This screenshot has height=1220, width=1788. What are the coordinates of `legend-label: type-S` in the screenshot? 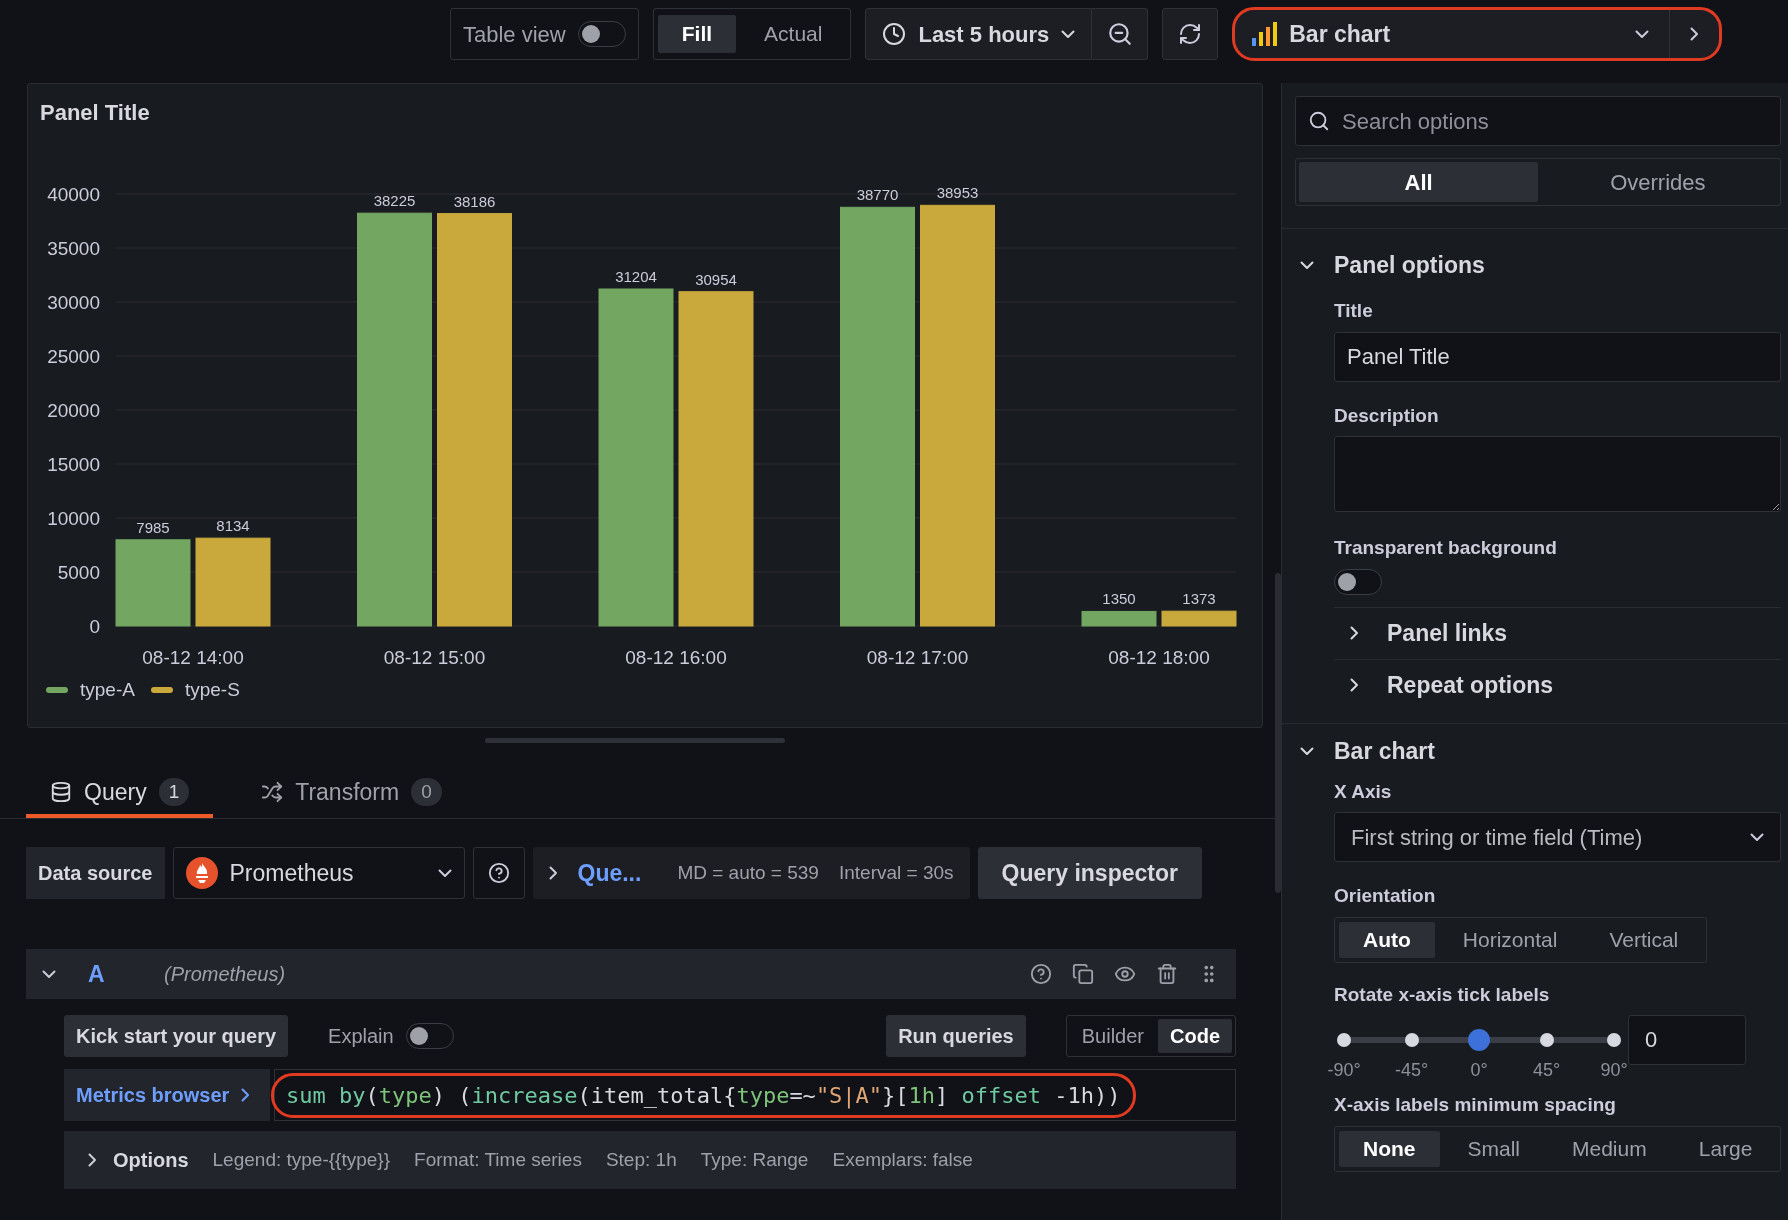 It's located at (212, 690).